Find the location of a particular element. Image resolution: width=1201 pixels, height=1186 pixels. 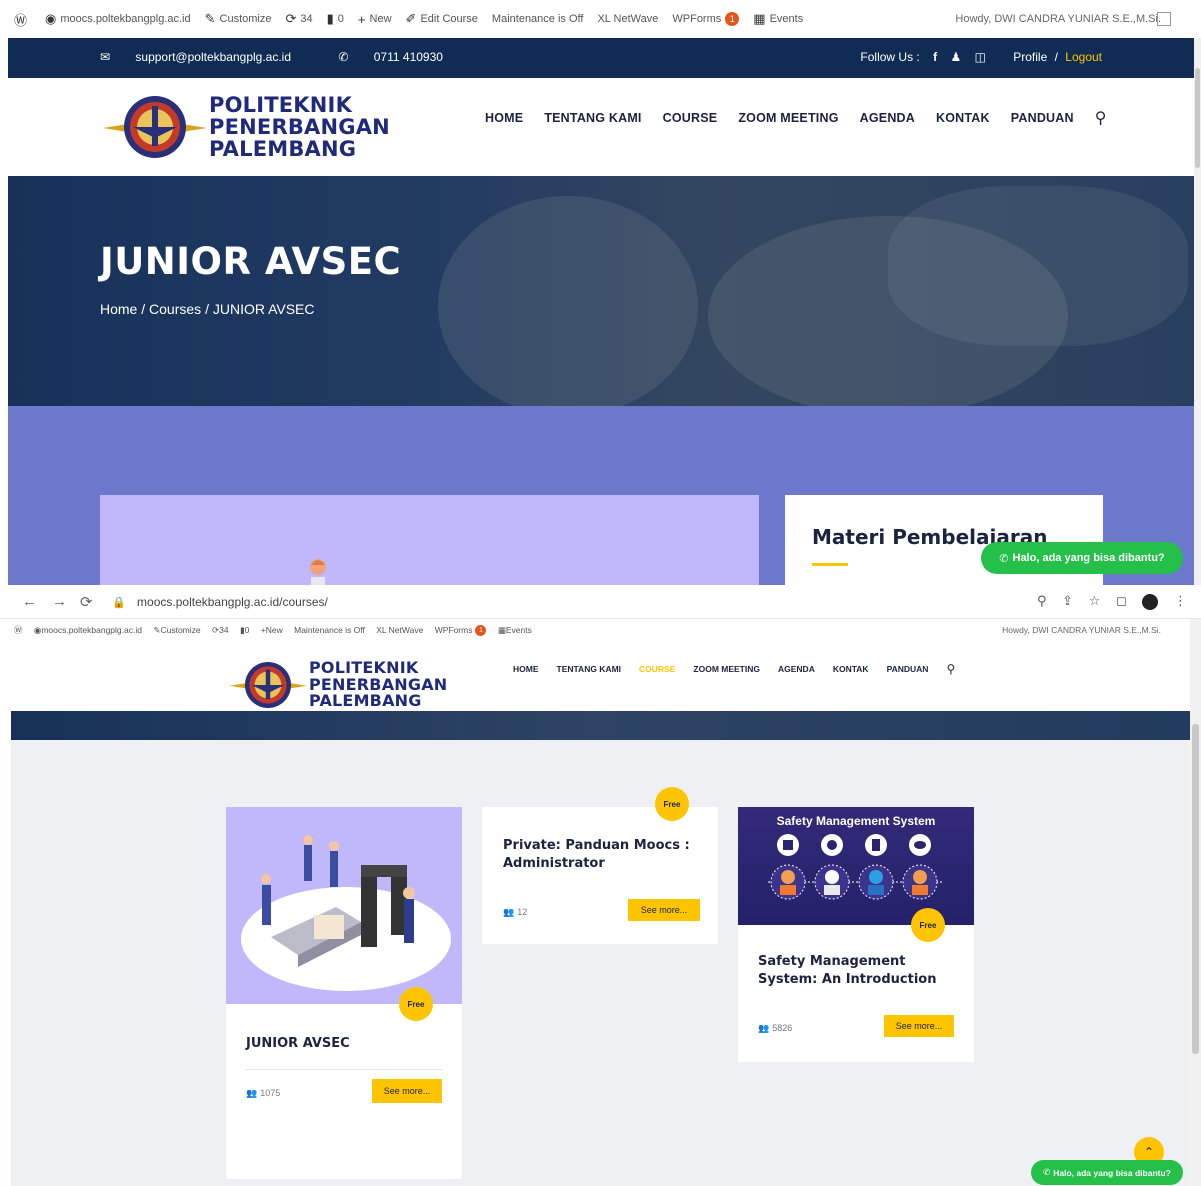

phone-link: ✆ 0711 410930 is located at coordinates (401, 57).